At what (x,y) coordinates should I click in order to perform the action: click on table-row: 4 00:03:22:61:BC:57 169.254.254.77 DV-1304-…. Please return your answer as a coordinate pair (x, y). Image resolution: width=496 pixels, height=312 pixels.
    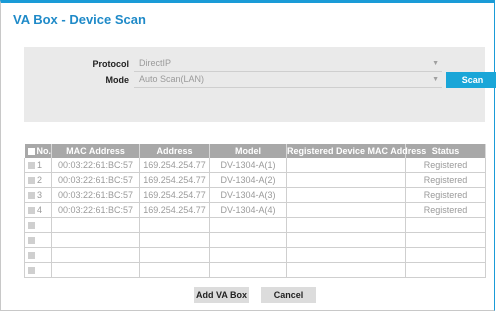
    Looking at the image, I should click on (255, 210).